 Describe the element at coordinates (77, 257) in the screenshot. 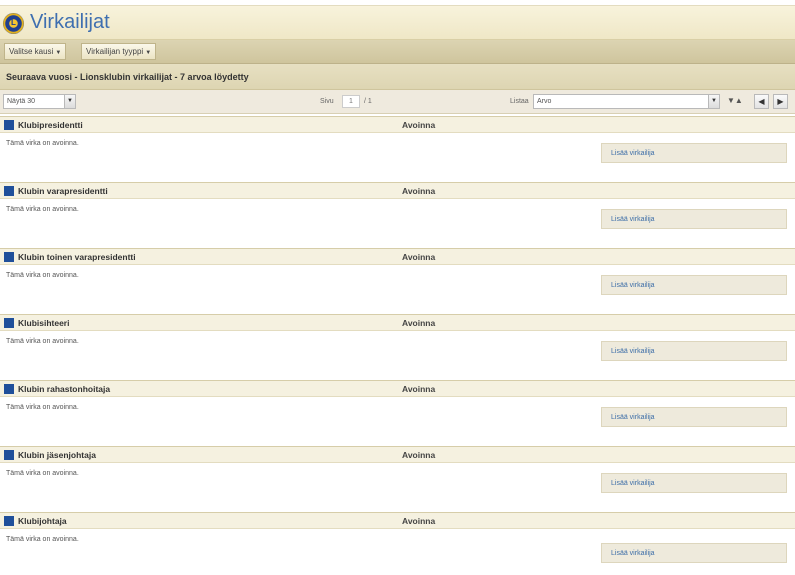

I see `office-title: Klubin toinen varapresidentti` at that location.